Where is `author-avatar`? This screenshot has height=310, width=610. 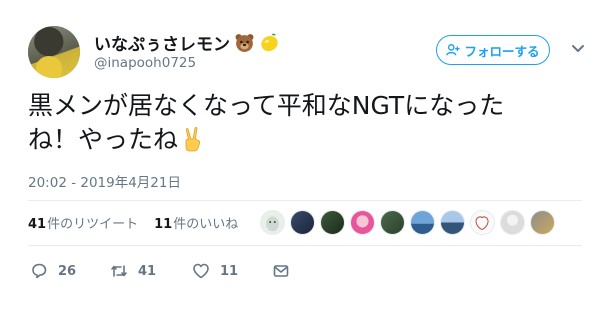
author-avatar is located at coordinates (54, 52).